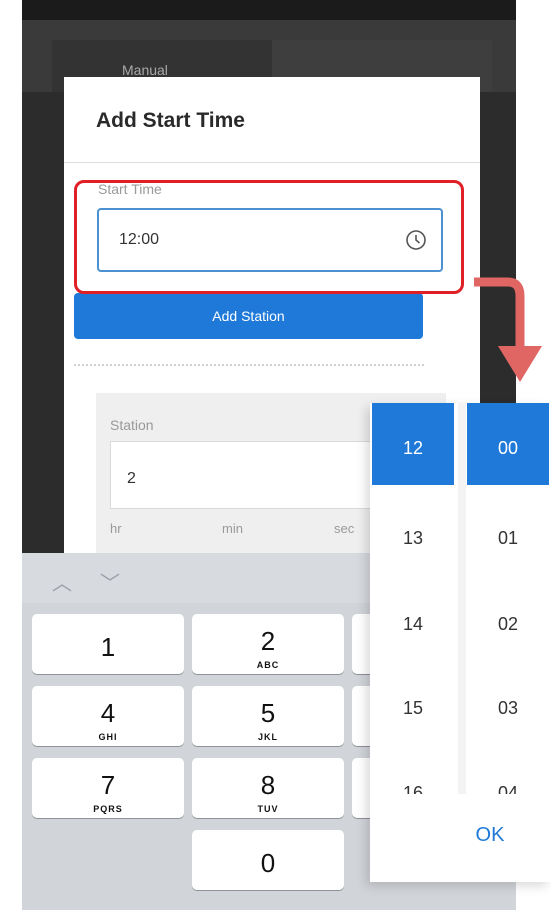 Image resolution: width=551 pixels, height=910 pixels. I want to click on ok-button: OK, so click(490, 835).